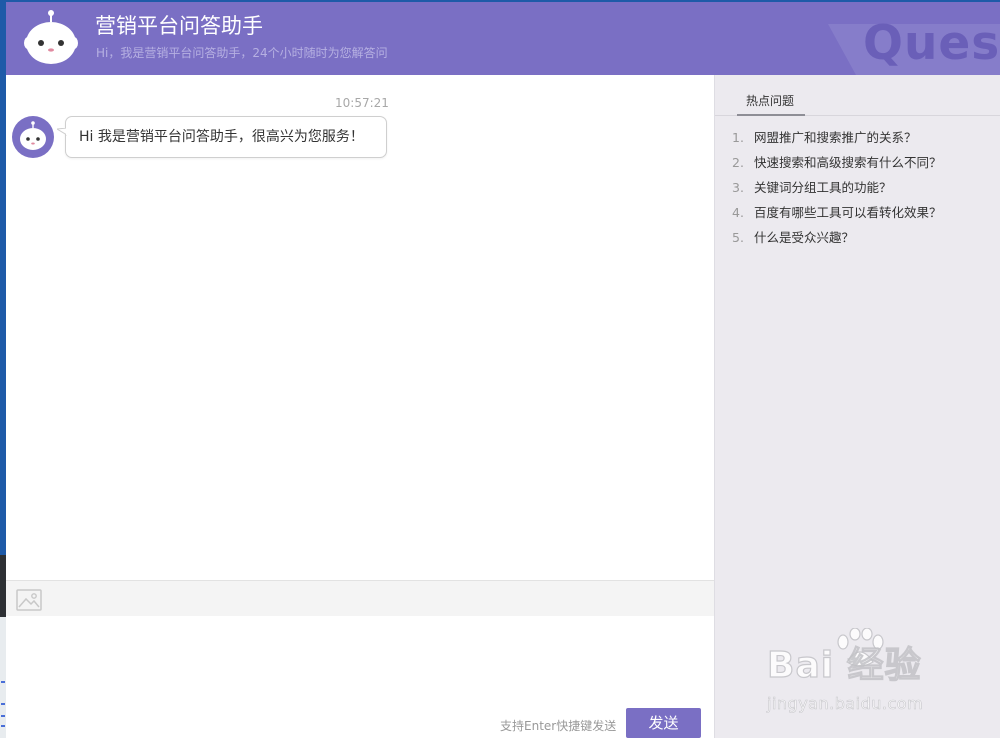 Image resolution: width=1000 pixels, height=738 pixels. I want to click on hot-question-item: 4. 百度有哪些工具可以看转化效果？, so click(837, 217).